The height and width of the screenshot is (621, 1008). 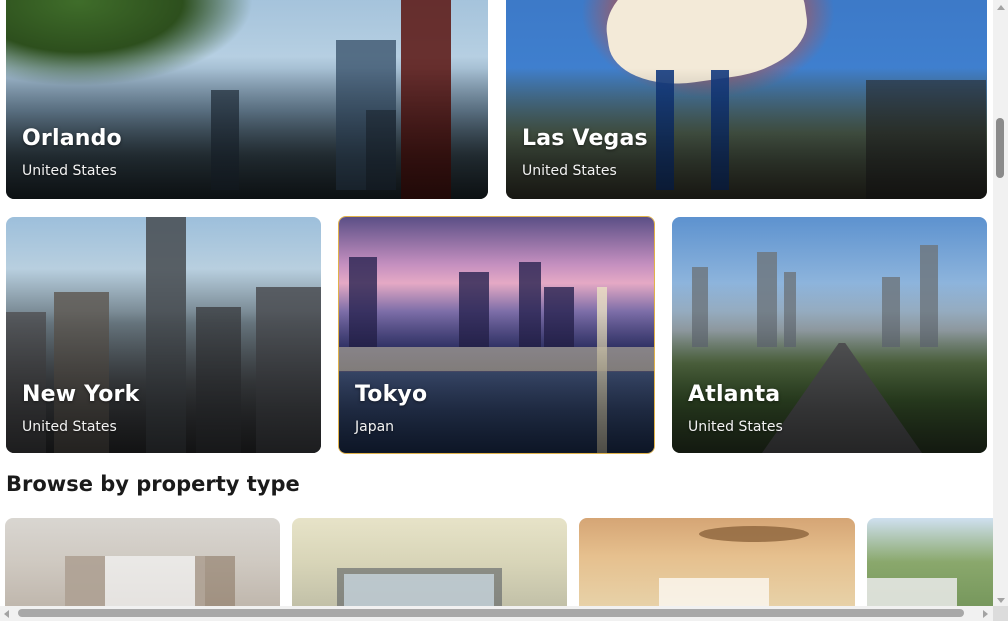 I want to click on scroll-left-arrow-icon, so click(x=6, y=614).